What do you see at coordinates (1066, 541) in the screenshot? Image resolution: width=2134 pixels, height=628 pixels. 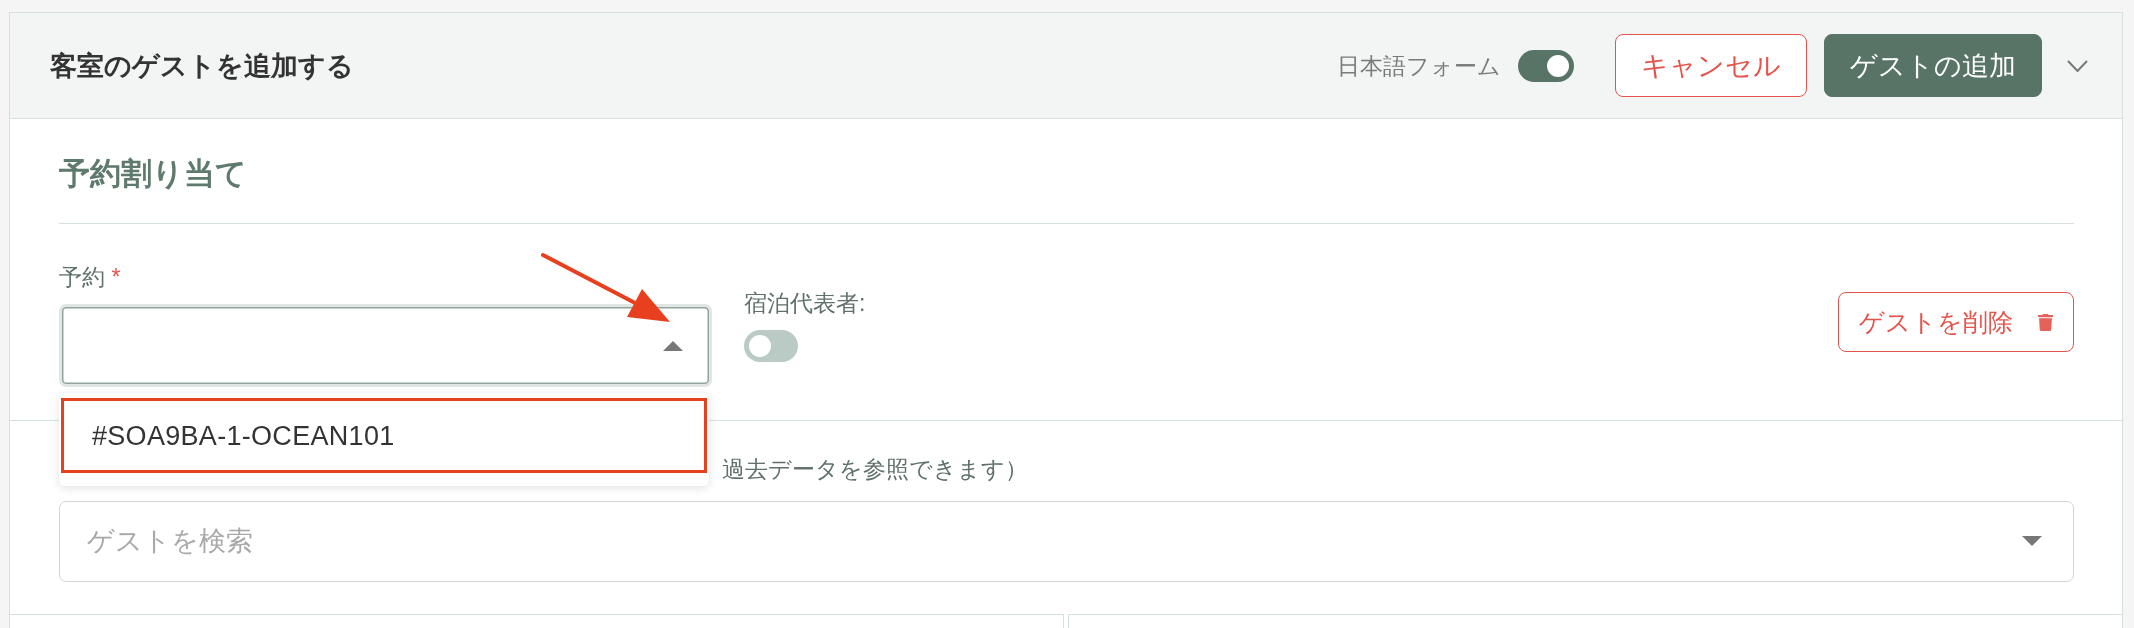 I see `guest-search-field: ゲストを検索` at bounding box center [1066, 541].